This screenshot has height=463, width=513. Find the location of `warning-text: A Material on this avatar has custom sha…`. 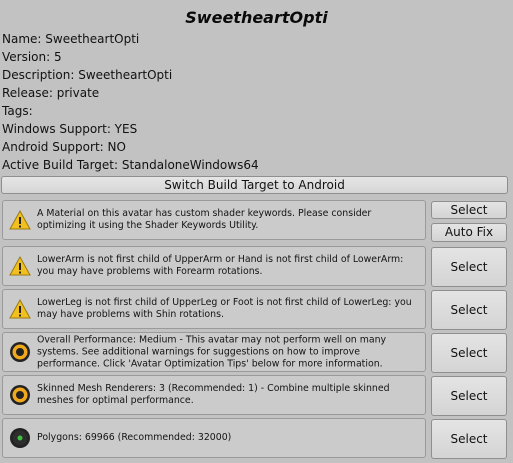

warning-text: A Material on this avatar has custom sha… is located at coordinates (204, 219).